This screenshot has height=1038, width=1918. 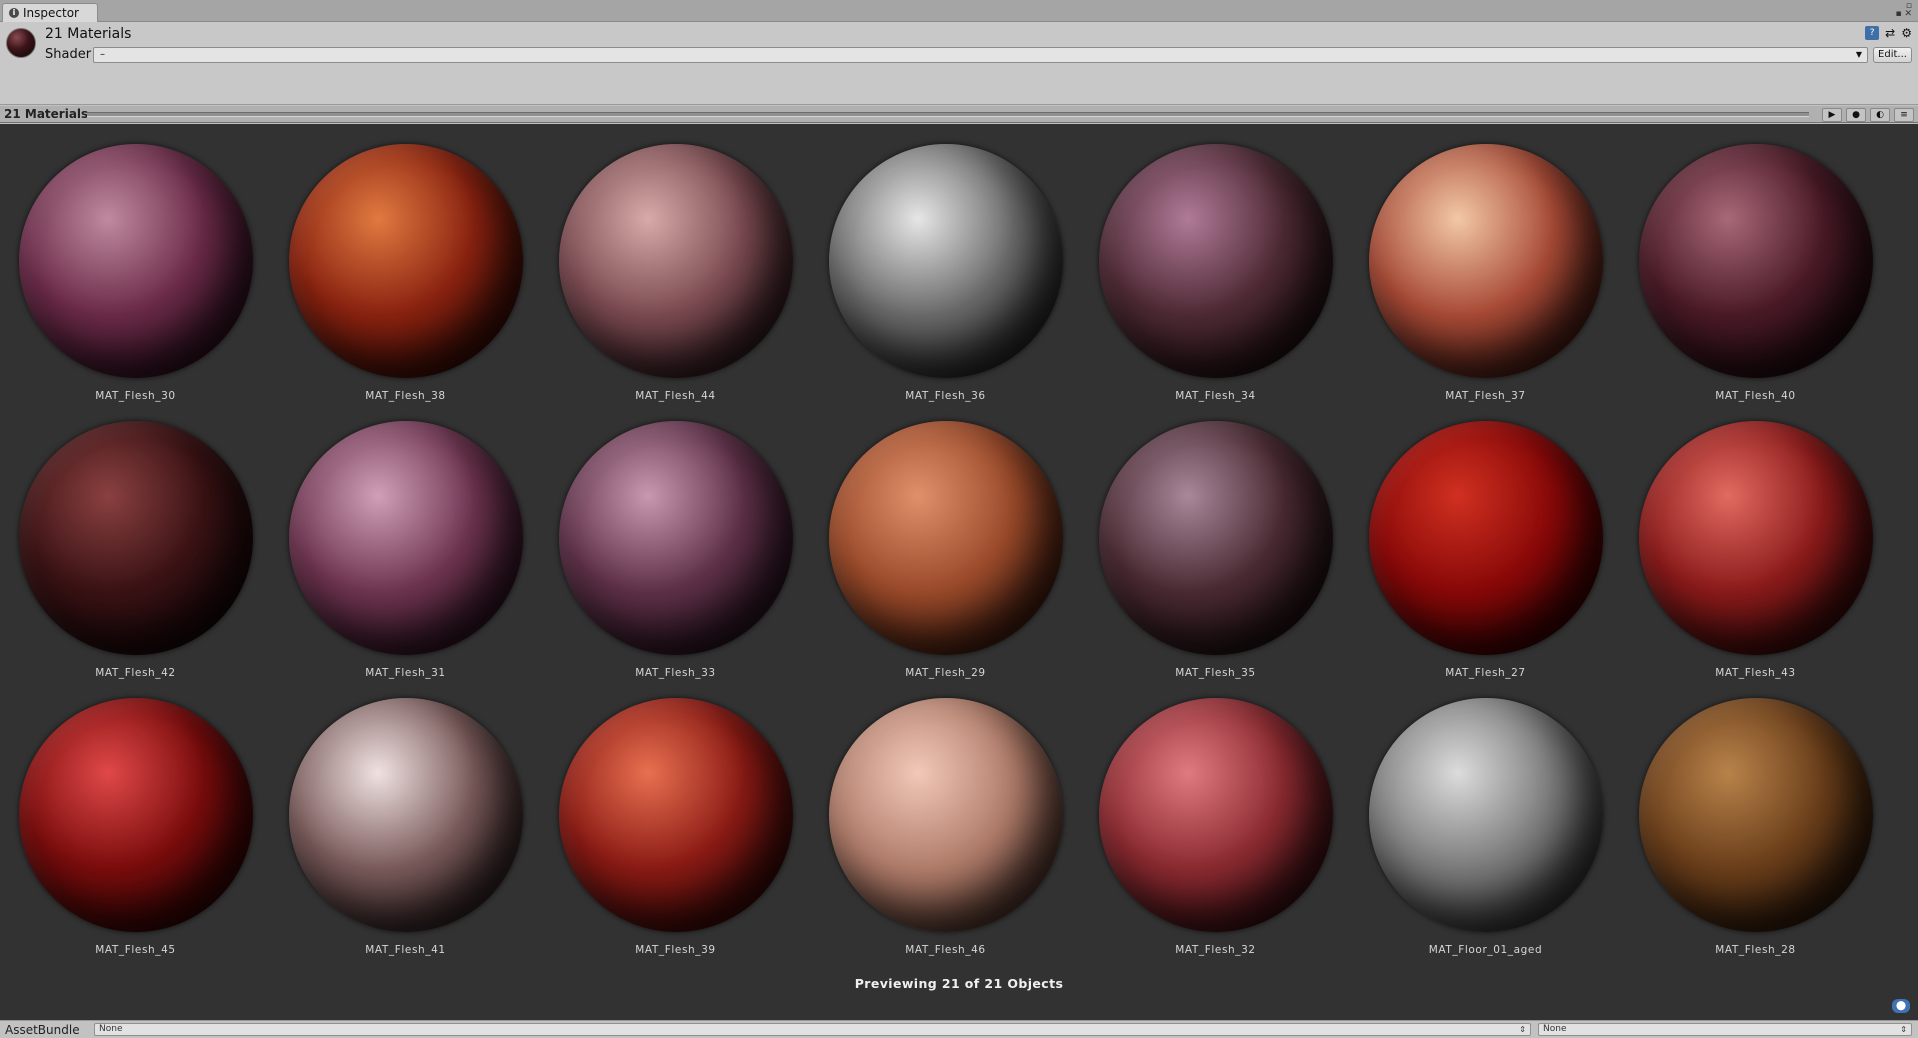 What do you see at coordinates (959, 11) in the screenshot?
I see `tab-strip: i Inspector ▫ ▪ ✕` at bounding box center [959, 11].